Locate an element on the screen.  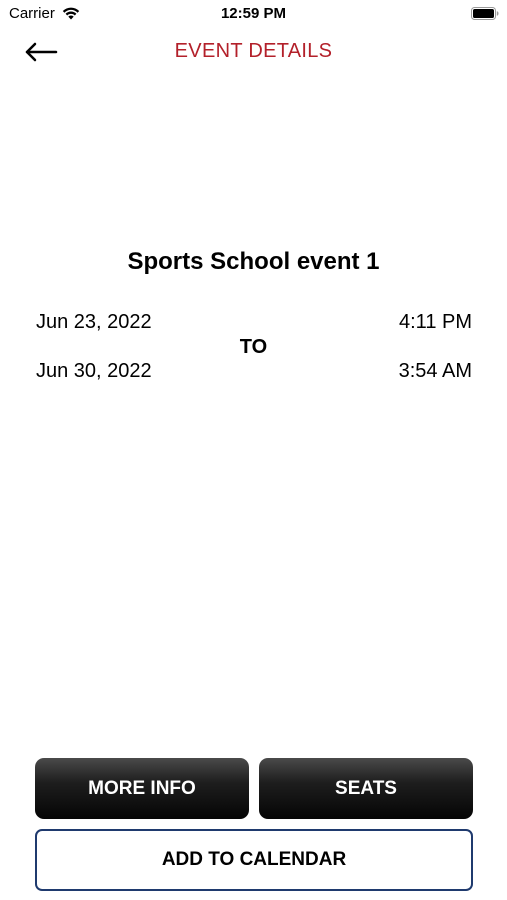
seats-button: SEATS is located at coordinates (366, 788).